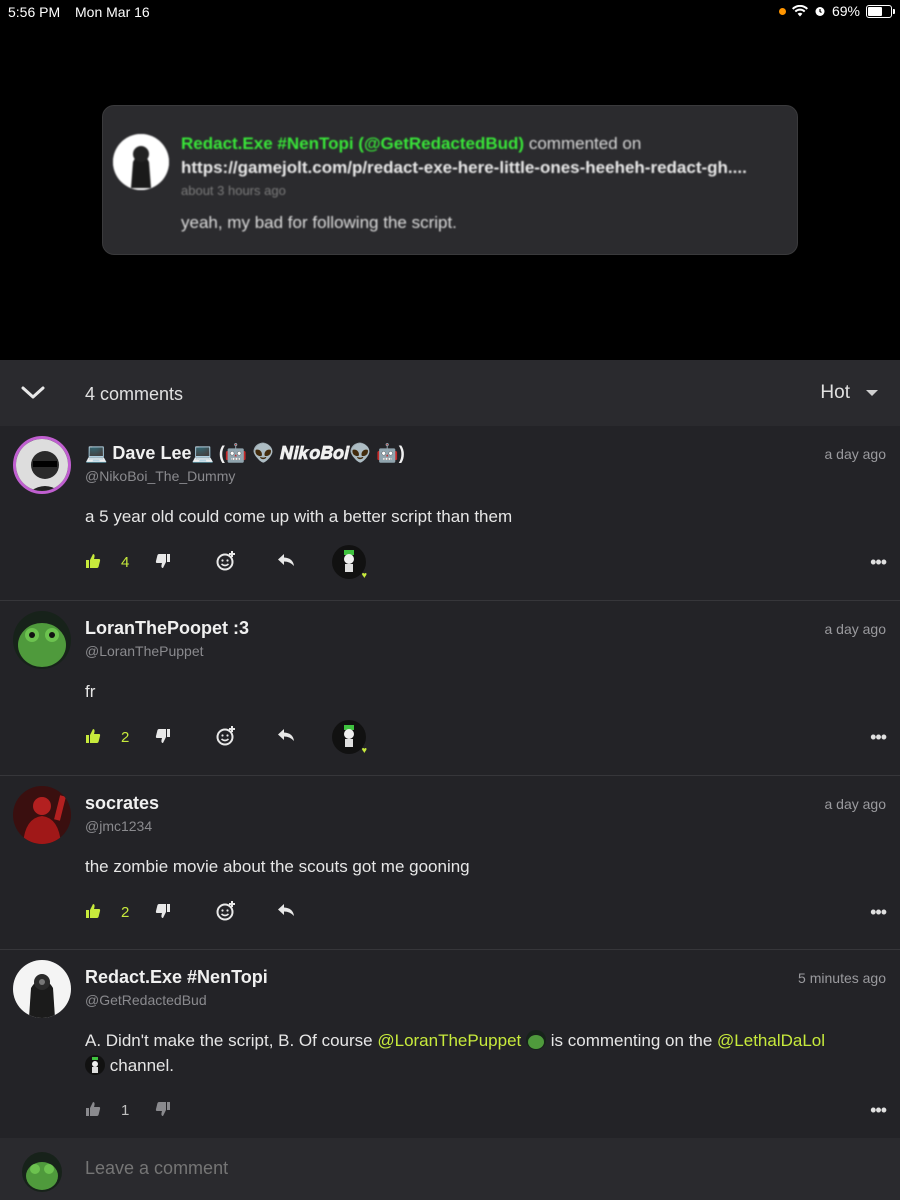 This screenshot has width=900, height=1200. What do you see at coordinates (842, 978) in the screenshot?
I see `comment-time: 5 minutes ago` at bounding box center [842, 978].